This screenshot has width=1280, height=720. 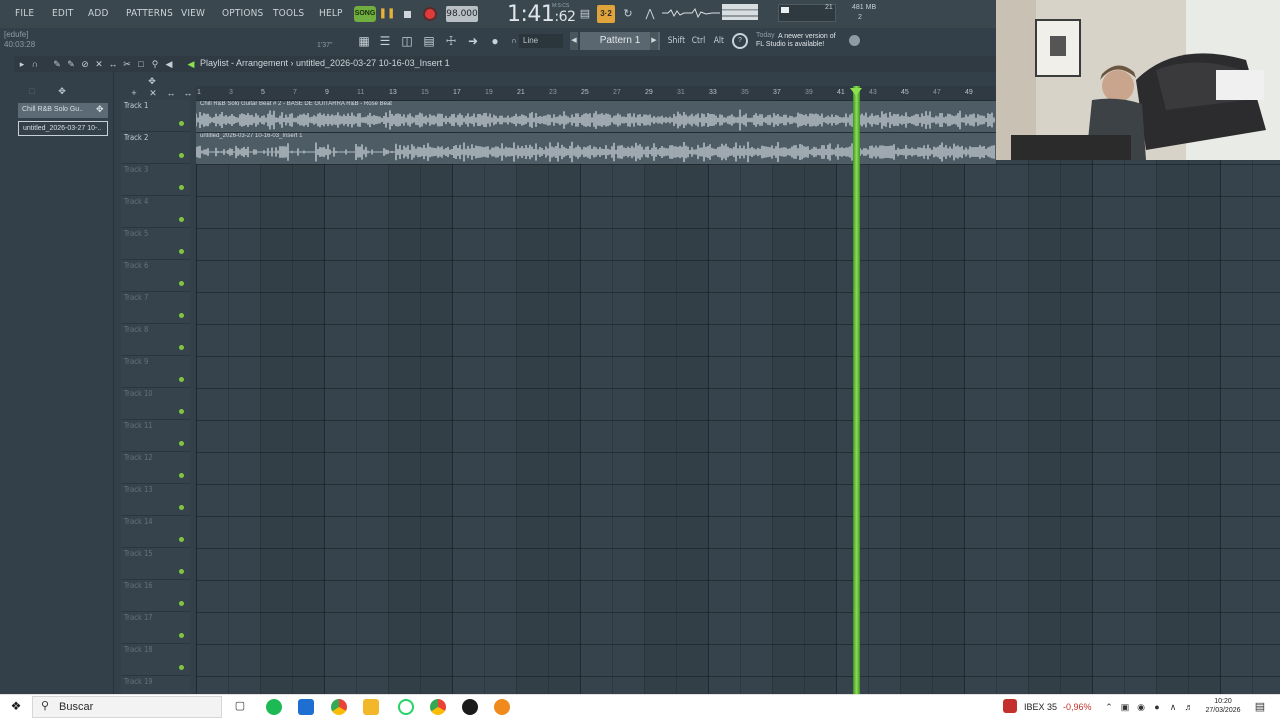 What do you see at coordinates (155, 596) in the screenshot?
I see `track-header: Track 16` at bounding box center [155, 596].